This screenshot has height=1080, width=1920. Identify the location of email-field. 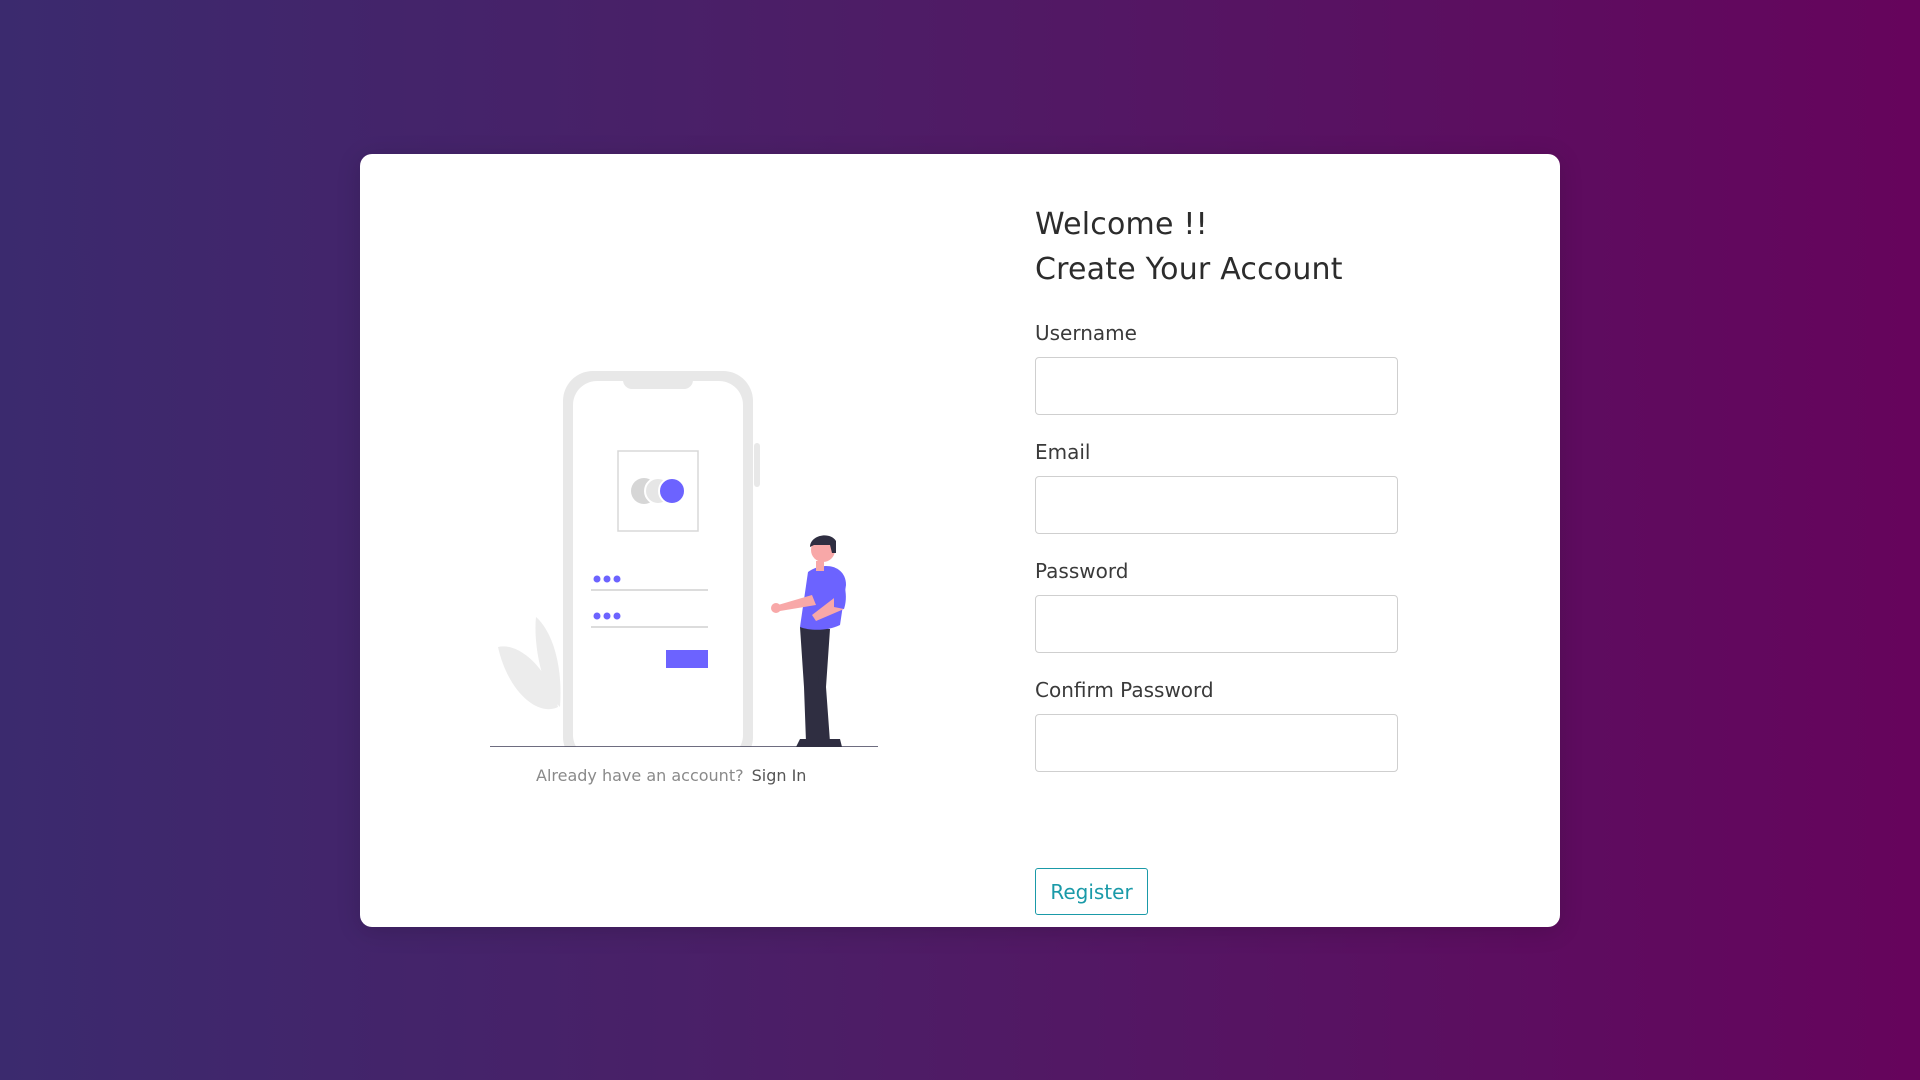
(1216, 505).